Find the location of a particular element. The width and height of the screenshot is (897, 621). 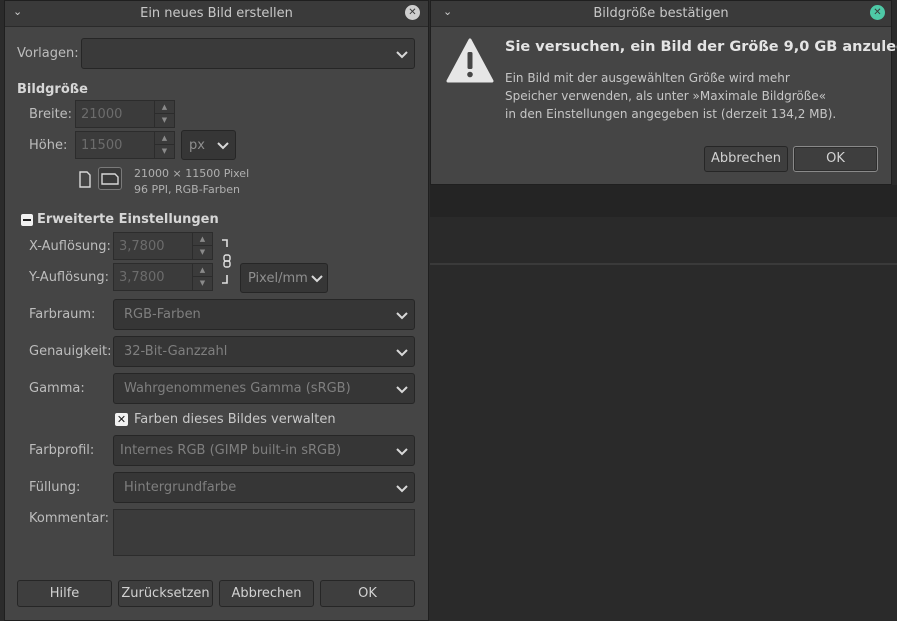

colorspace-value: RGB-Farben is located at coordinates (162, 314).